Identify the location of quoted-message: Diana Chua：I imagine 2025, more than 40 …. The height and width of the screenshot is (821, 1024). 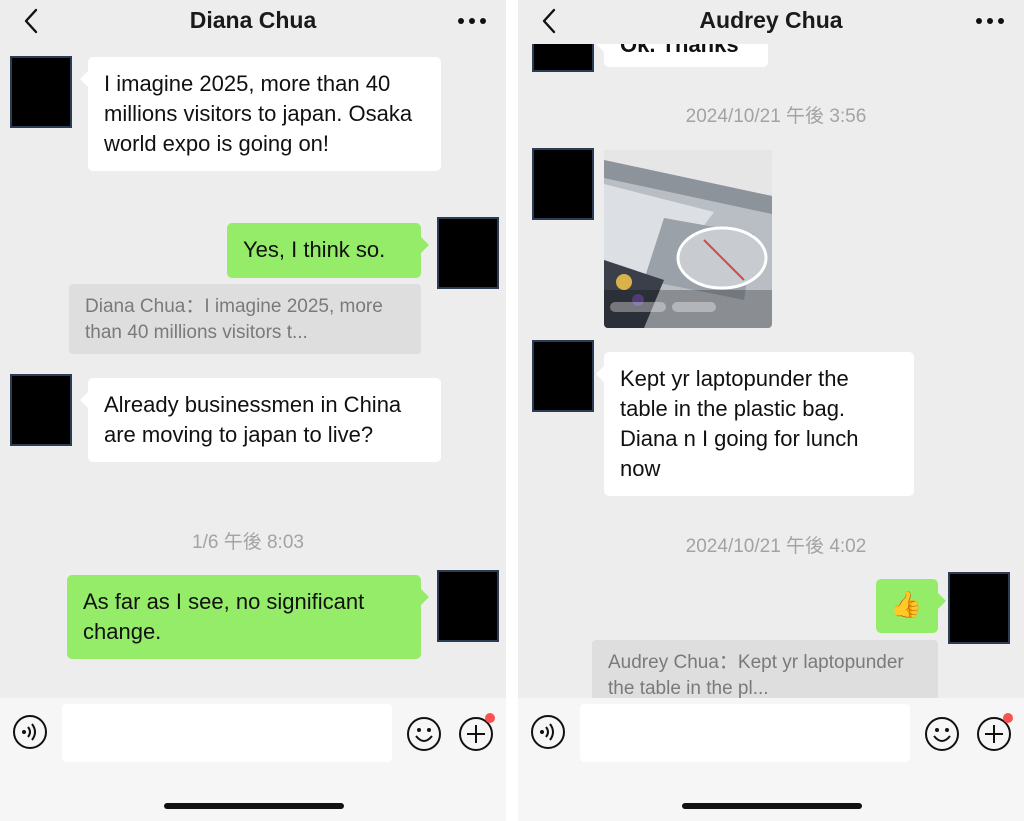
(245, 319).